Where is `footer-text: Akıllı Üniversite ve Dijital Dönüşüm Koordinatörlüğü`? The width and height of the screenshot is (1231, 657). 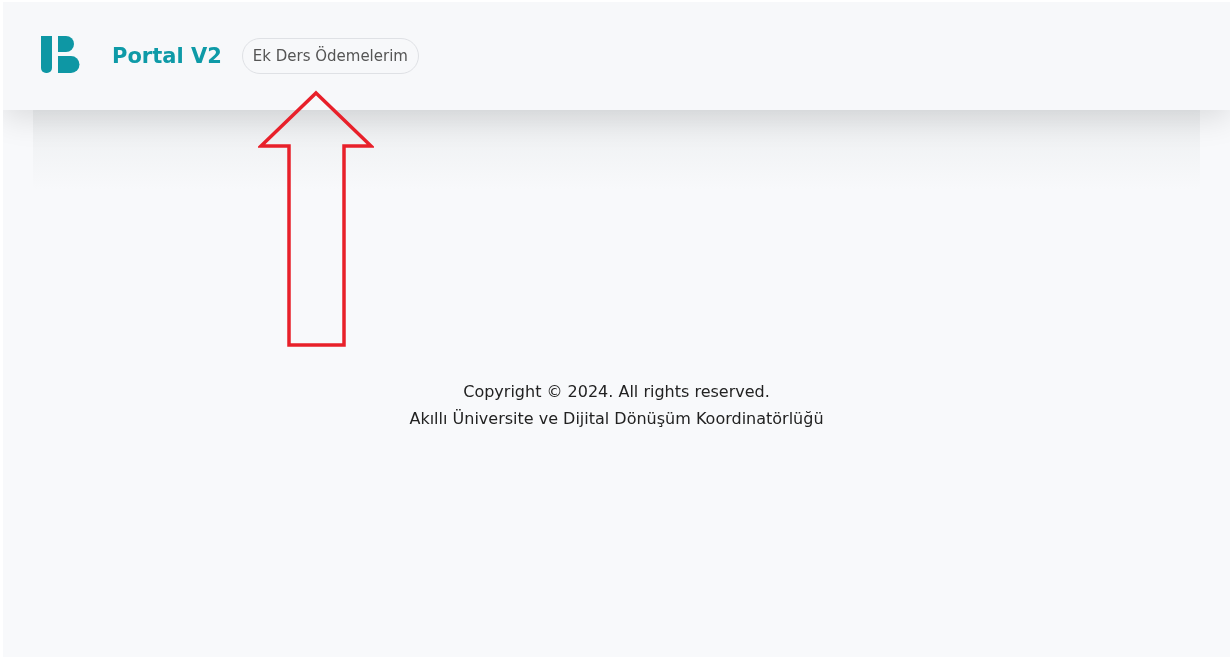 footer-text: Akıllı Üniversite ve Dijital Dönüşüm Koordinatörlüğü is located at coordinates (616, 418).